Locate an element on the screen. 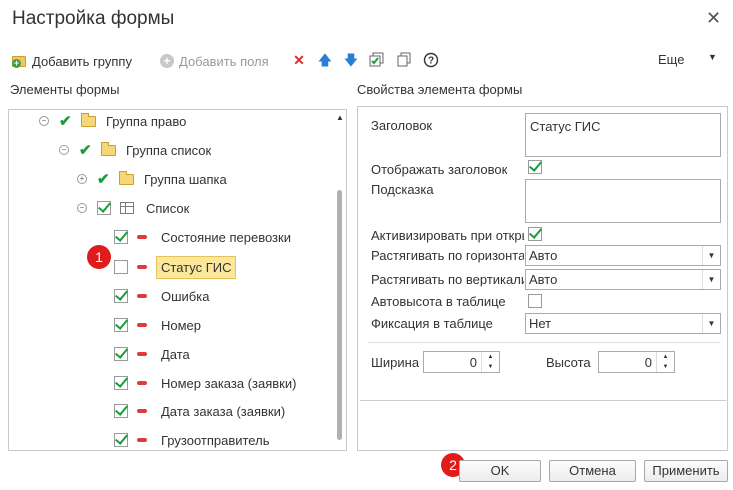 The width and height of the screenshot is (733, 490). help-icon: ? is located at coordinates (431, 60).